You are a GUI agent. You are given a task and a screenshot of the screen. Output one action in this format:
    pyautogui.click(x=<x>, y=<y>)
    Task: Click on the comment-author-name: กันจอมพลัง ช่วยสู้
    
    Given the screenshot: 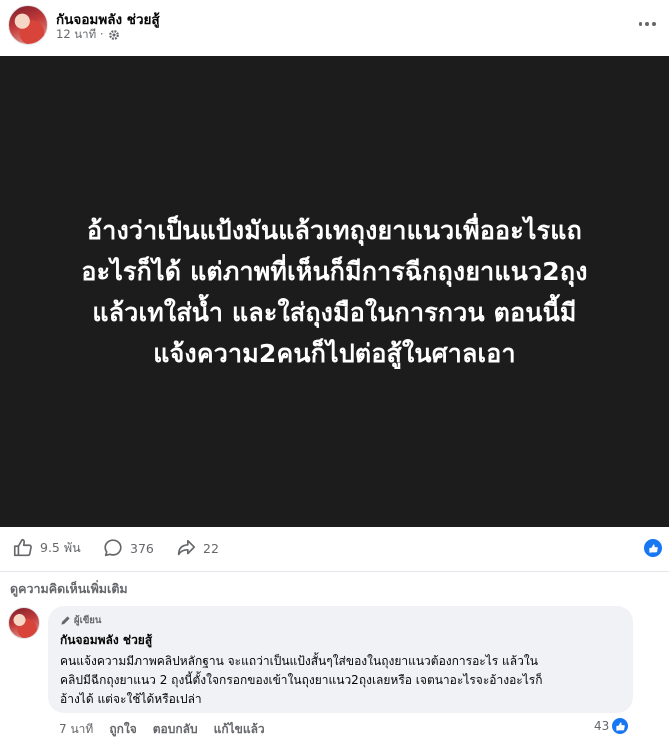 What is the action you would take?
    pyautogui.click(x=340, y=640)
    